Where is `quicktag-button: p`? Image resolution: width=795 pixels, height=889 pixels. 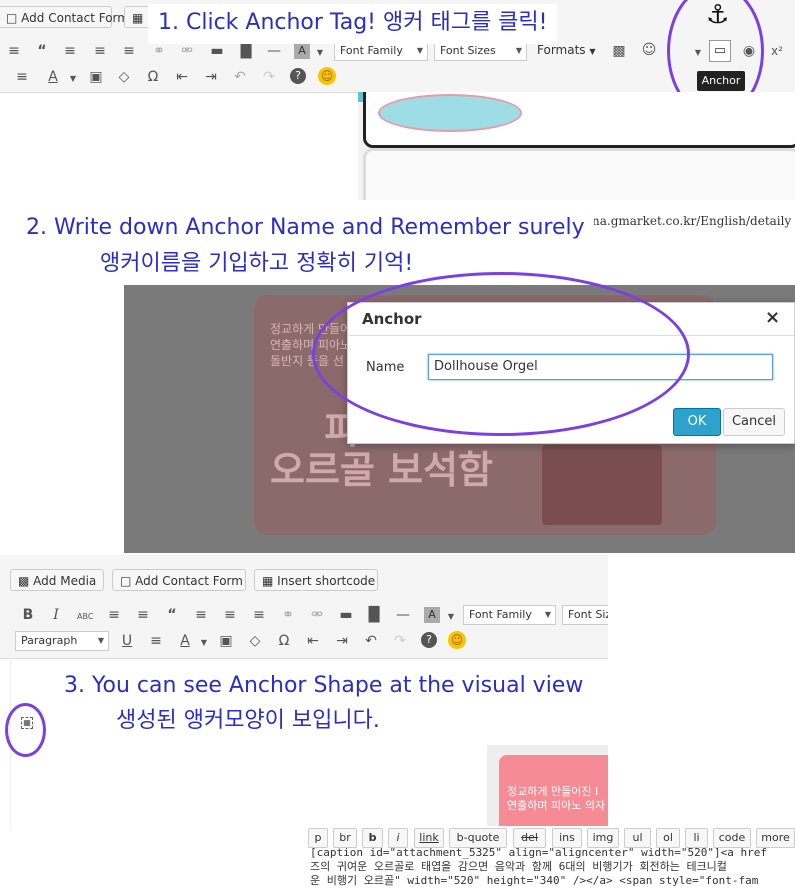 quicktag-button: p is located at coordinates (318, 838).